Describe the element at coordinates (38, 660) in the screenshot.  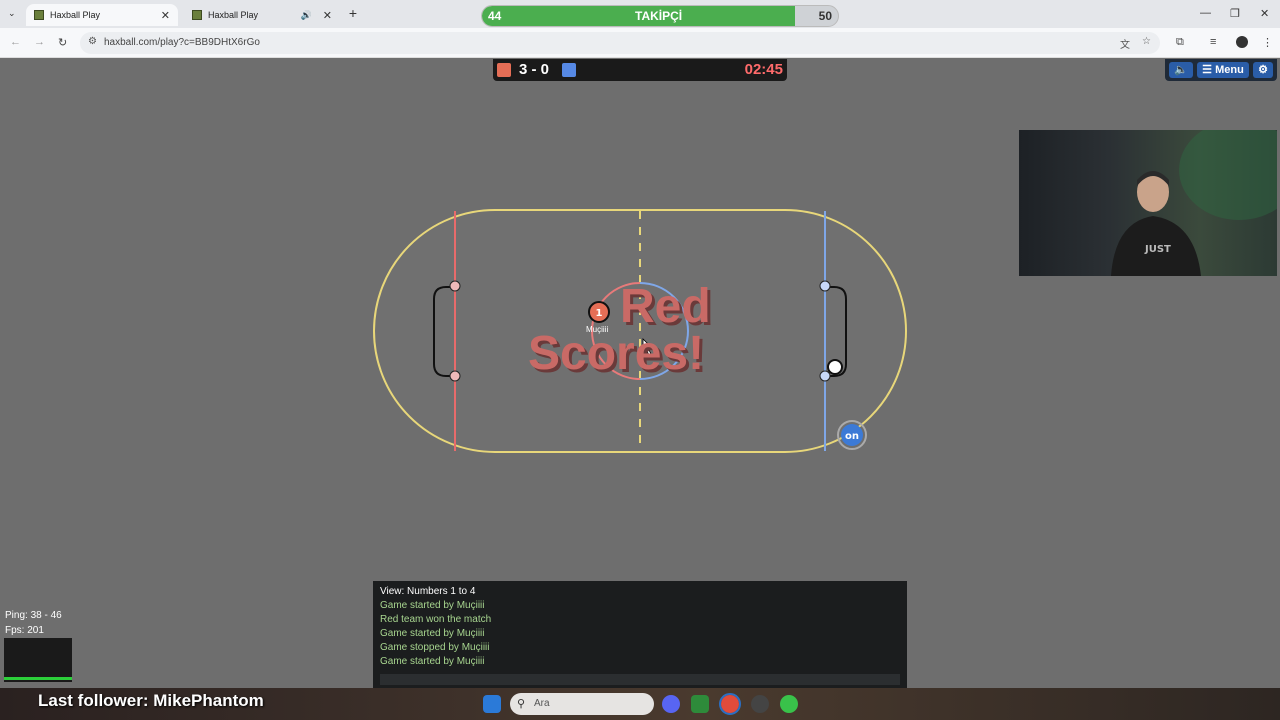
I see `ping-graph` at that location.